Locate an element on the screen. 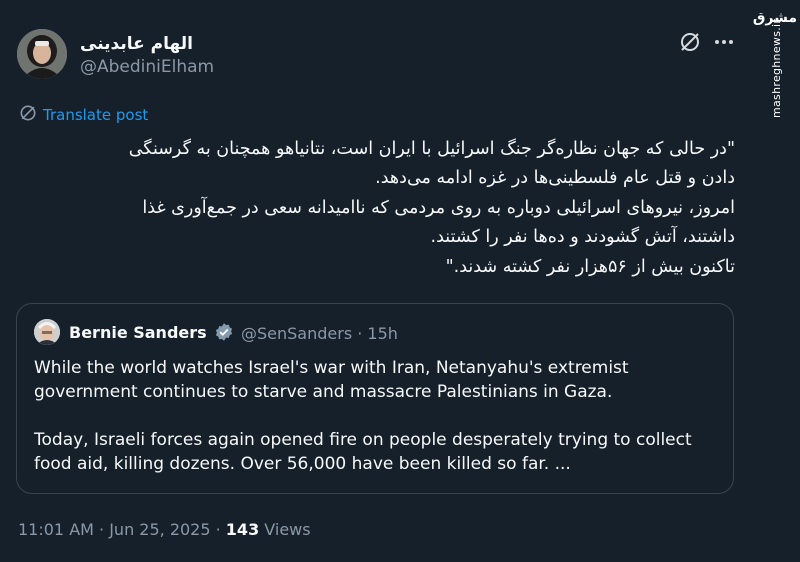 Image resolution: width=800 pixels, height=562 pixels. post-meta: 11:01 AM · Jun 25, 2025 · 143 Views is located at coordinates (164, 529).